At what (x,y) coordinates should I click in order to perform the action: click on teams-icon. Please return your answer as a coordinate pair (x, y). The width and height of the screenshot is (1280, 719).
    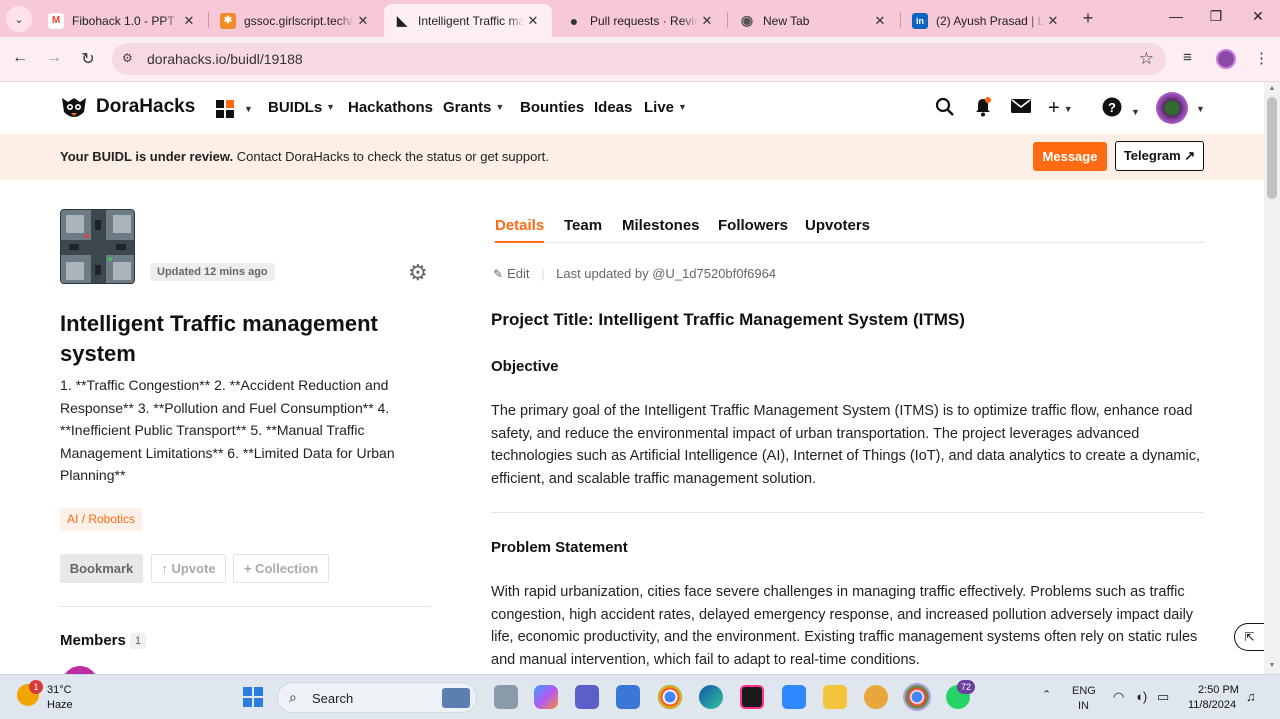
    Looking at the image, I should click on (587, 697).